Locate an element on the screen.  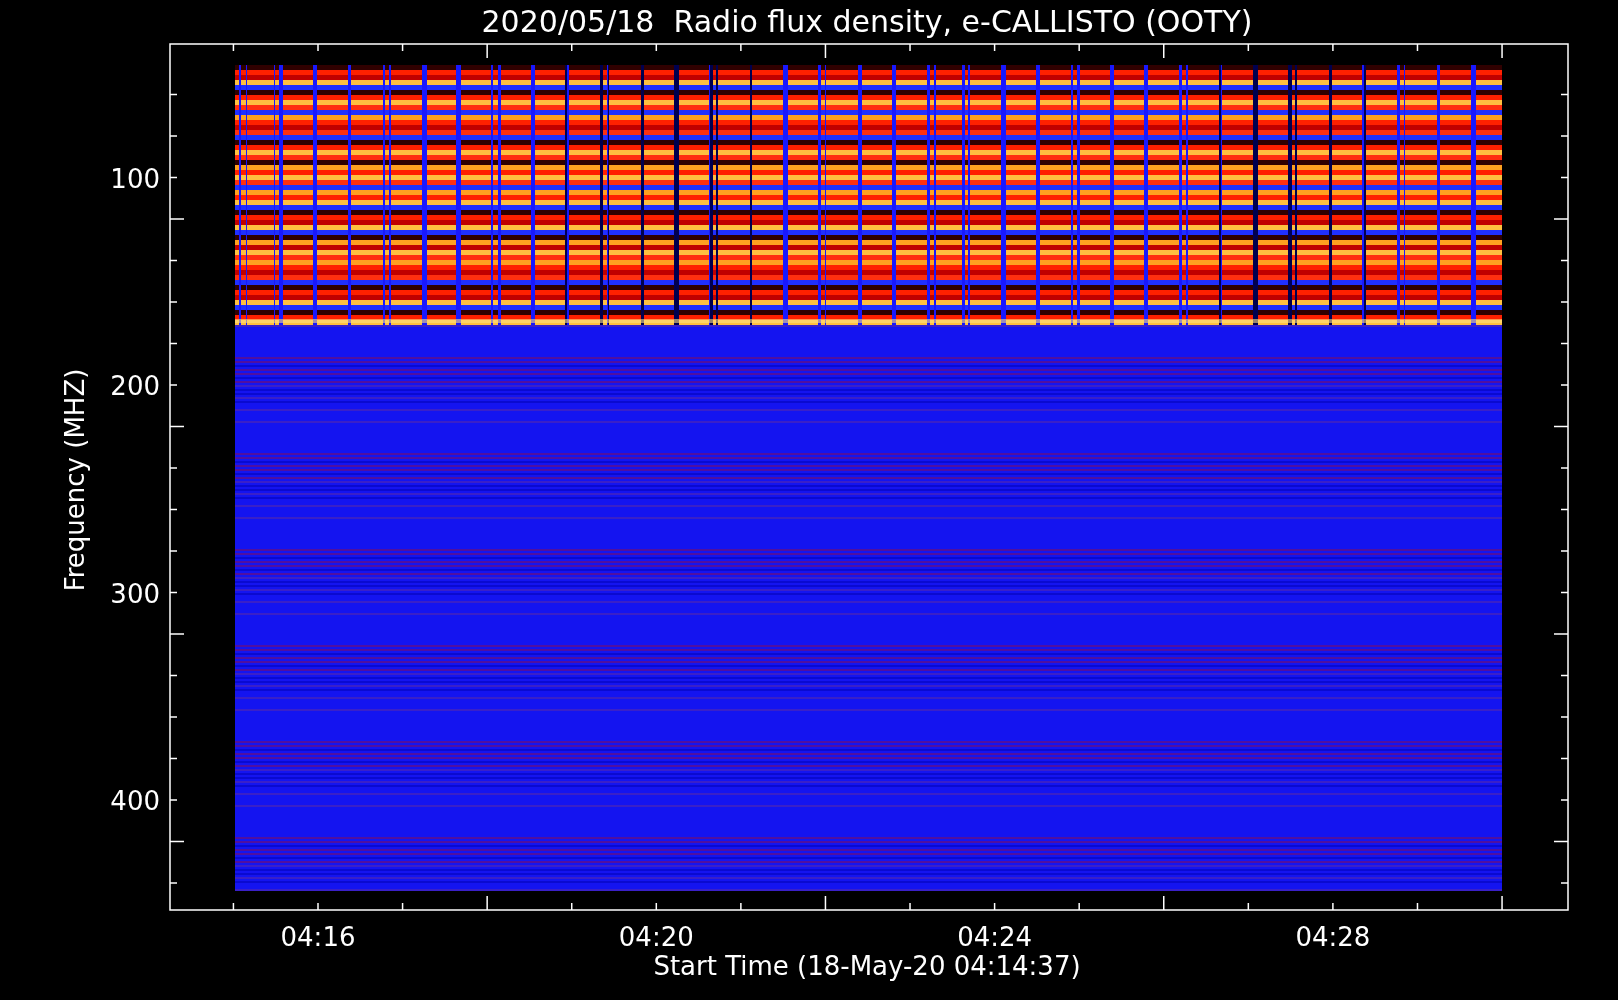
x-tick-label: 04:28 is located at coordinates (1333, 937).